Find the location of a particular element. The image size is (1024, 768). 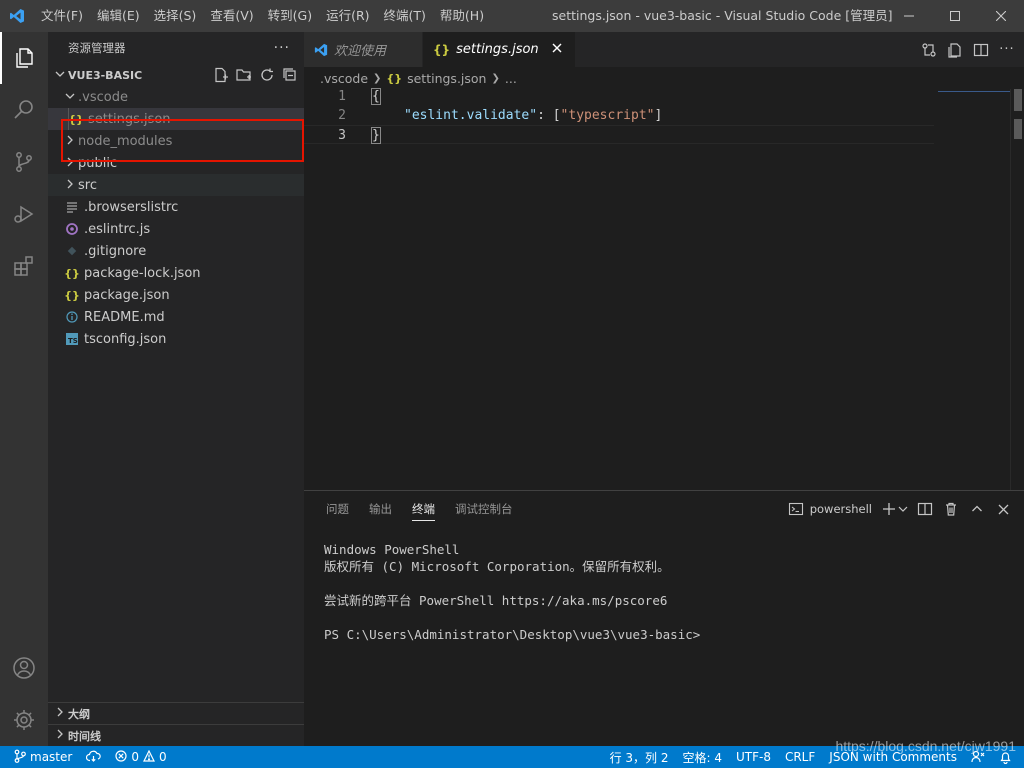

cursor-position: 行 3，列 2 is located at coordinates (639, 757).